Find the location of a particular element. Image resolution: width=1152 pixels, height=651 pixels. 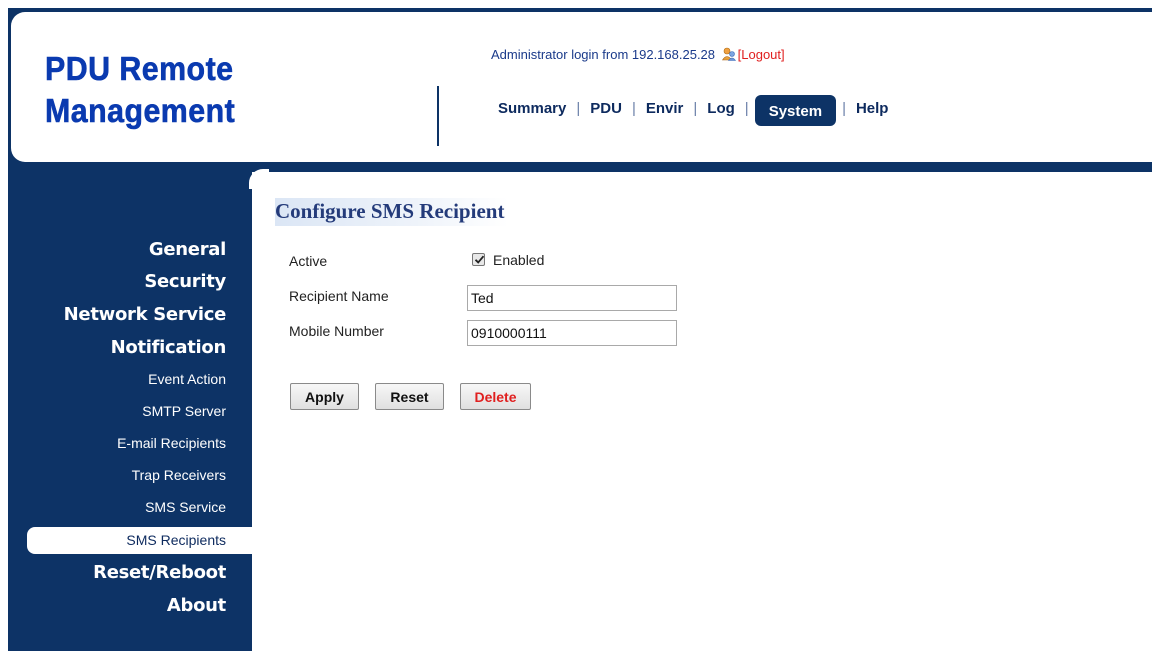

nav-pdu: PDU is located at coordinates (606, 108).